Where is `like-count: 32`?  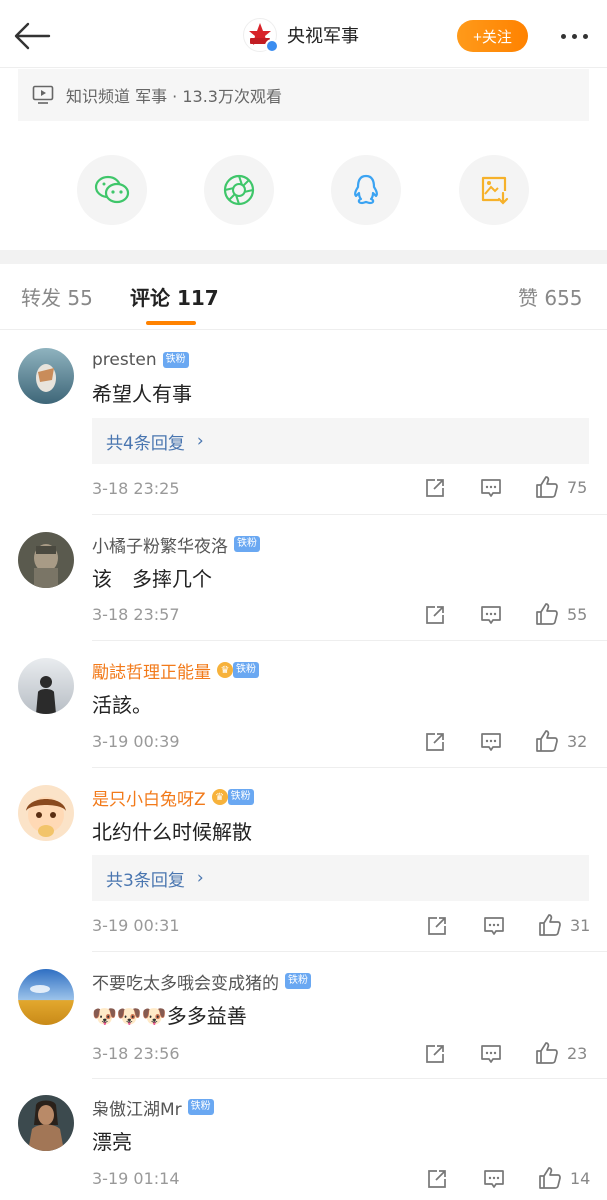 like-count: 32 is located at coordinates (577, 741).